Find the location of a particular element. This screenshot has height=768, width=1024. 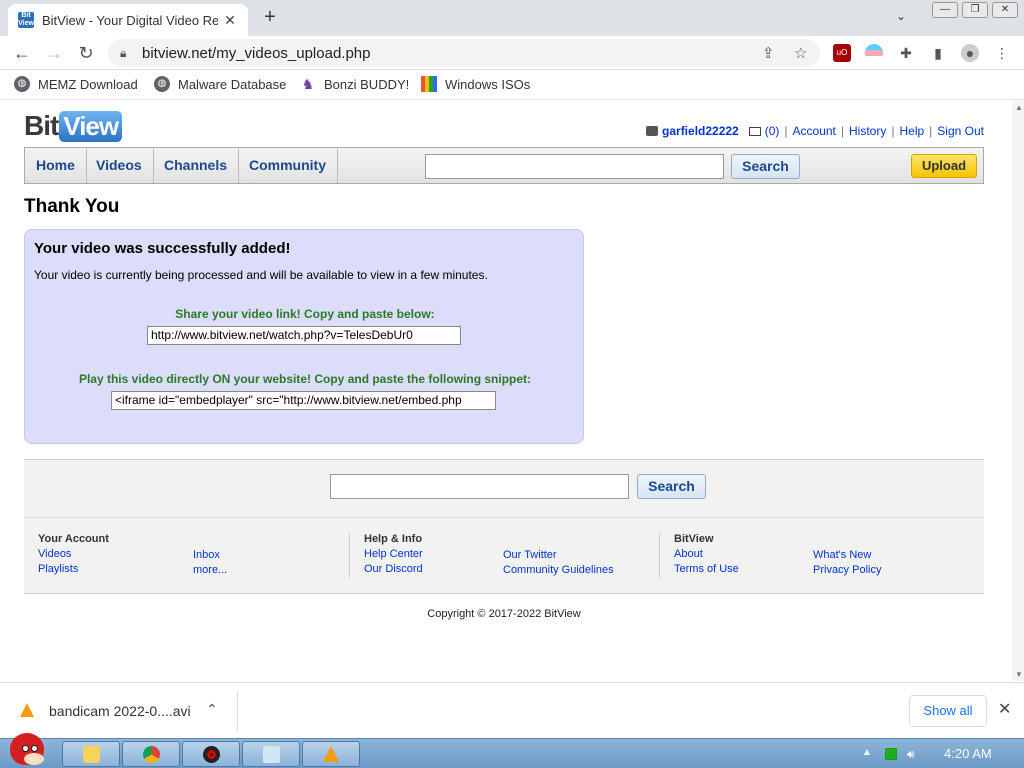

upload-button: Upload is located at coordinates (944, 166).